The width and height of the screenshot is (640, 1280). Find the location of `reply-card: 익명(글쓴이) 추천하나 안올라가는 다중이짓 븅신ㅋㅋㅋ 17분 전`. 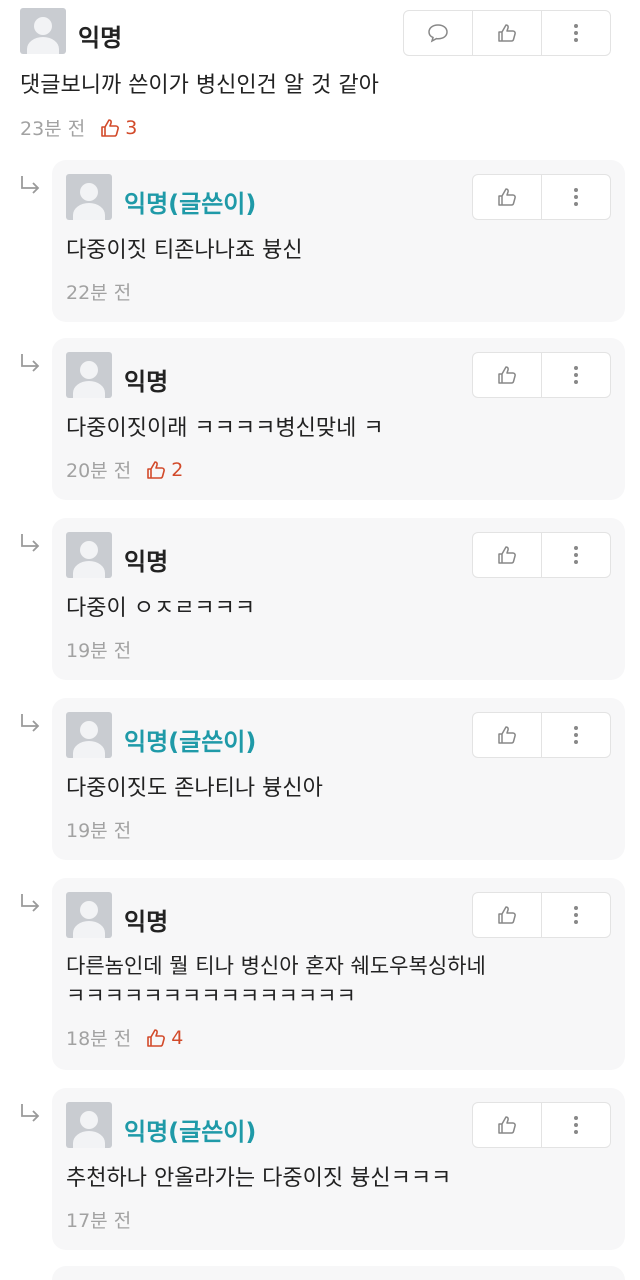

reply-card: 익명(글쓴이) 추천하나 안올라가는 다중이짓 븅신ㅋㅋㅋ 17분 전 is located at coordinates (338, 1169).